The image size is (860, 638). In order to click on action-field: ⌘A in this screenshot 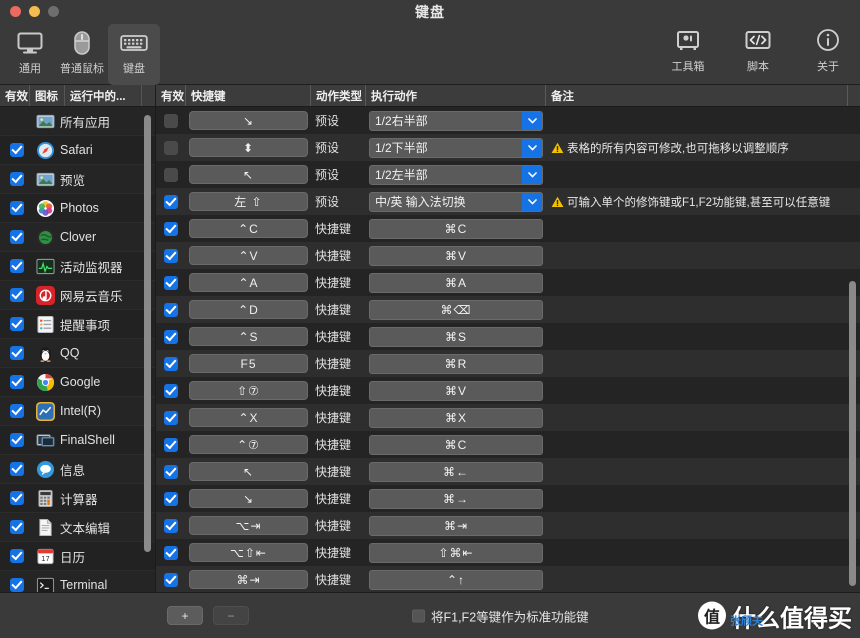, I will do `click(456, 282)`.